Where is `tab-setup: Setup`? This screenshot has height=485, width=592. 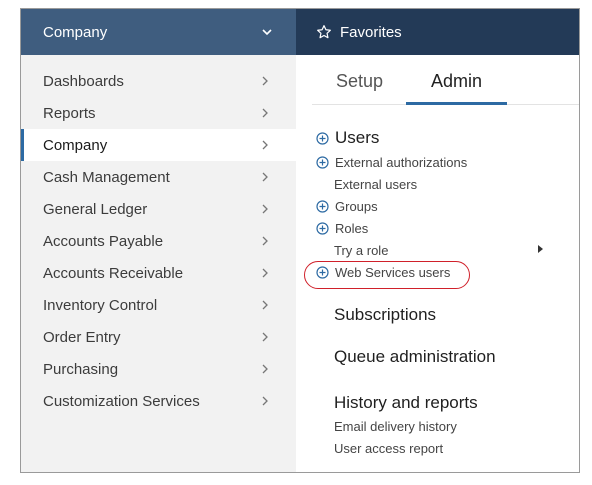 tab-setup: Setup is located at coordinates (359, 86).